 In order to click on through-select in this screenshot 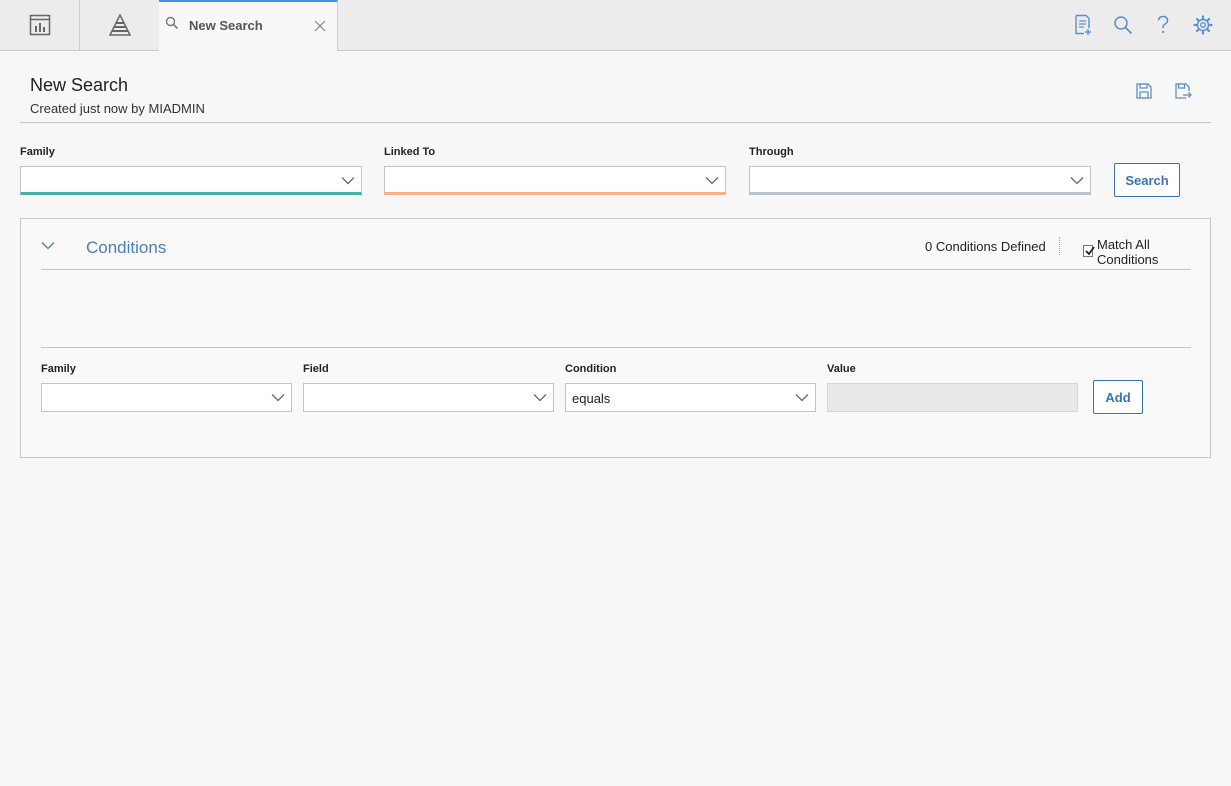, I will do `click(920, 180)`.